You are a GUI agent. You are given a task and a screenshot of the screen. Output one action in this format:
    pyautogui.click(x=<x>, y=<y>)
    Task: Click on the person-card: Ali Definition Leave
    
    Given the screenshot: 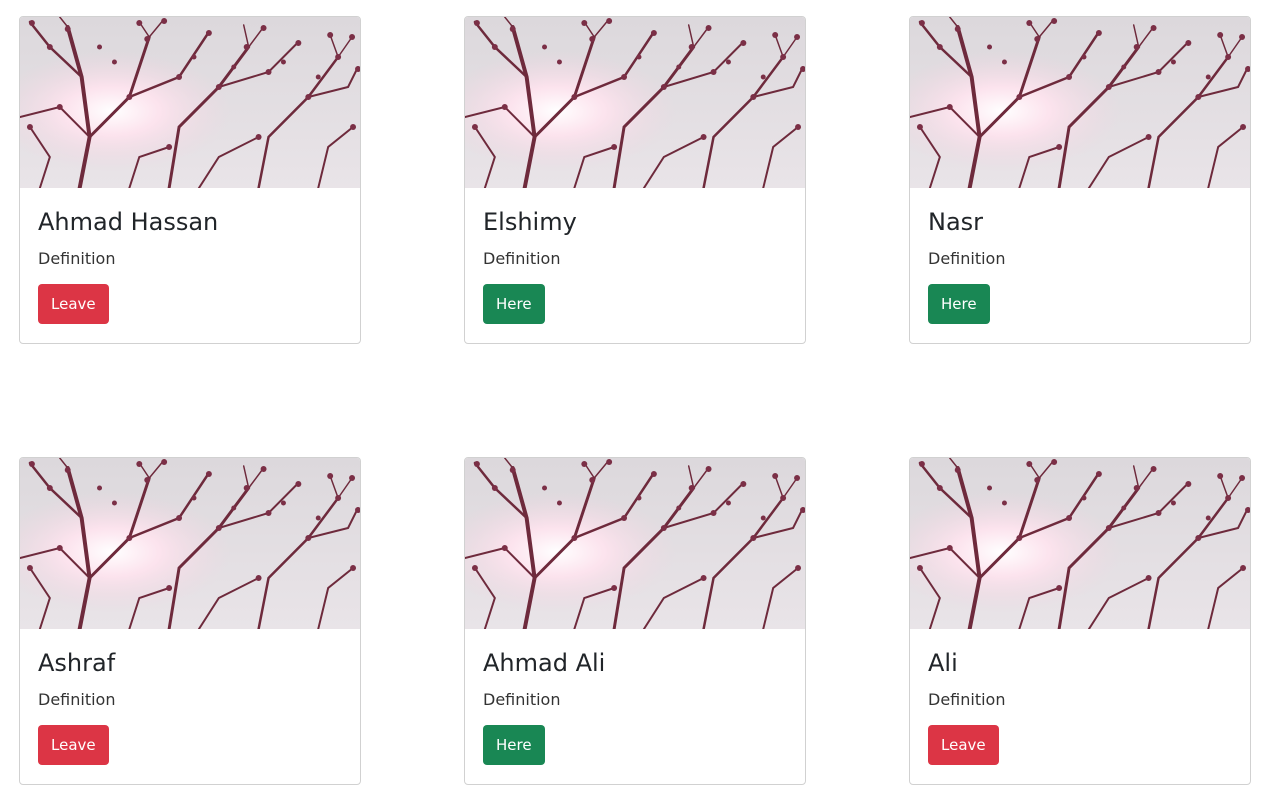 What is the action you would take?
    pyautogui.click(x=1080, y=621)
    